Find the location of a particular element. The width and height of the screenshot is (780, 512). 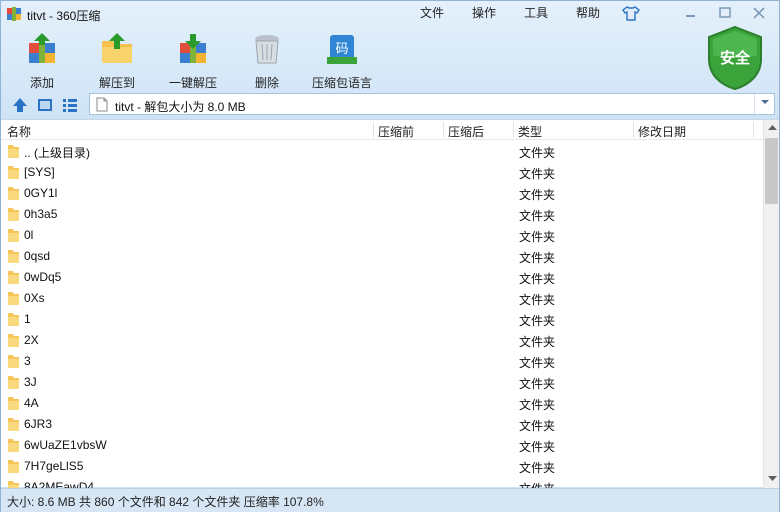

file-row: 0l 文件夹 is located at coordinates (382, 235).